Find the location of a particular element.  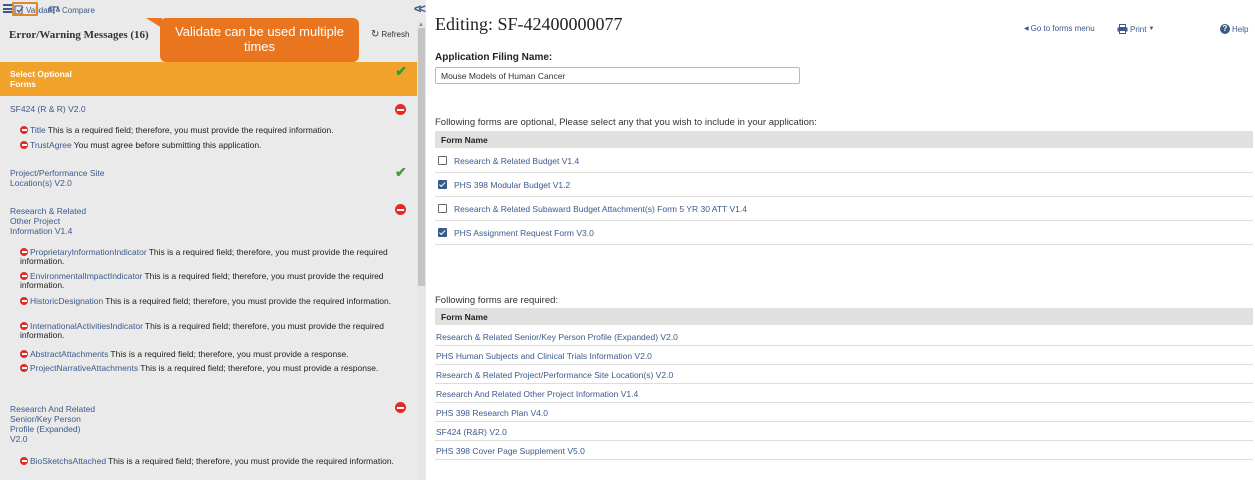

refresh-icon: ↻ is located at coordinates (375, 34).